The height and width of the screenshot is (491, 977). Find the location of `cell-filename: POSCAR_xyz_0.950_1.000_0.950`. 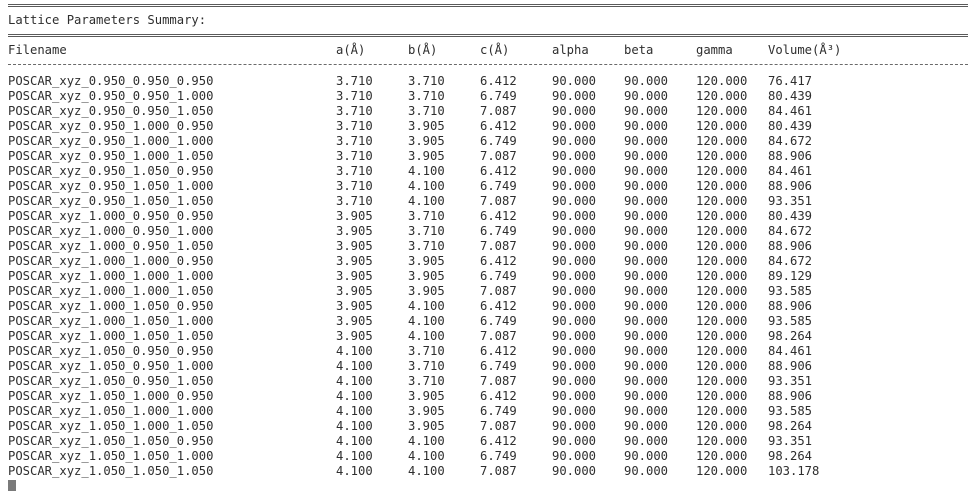

cell-filename: POSCAR_xyz_0.950_1.000_0.950 is located at coordinates (111, 126).